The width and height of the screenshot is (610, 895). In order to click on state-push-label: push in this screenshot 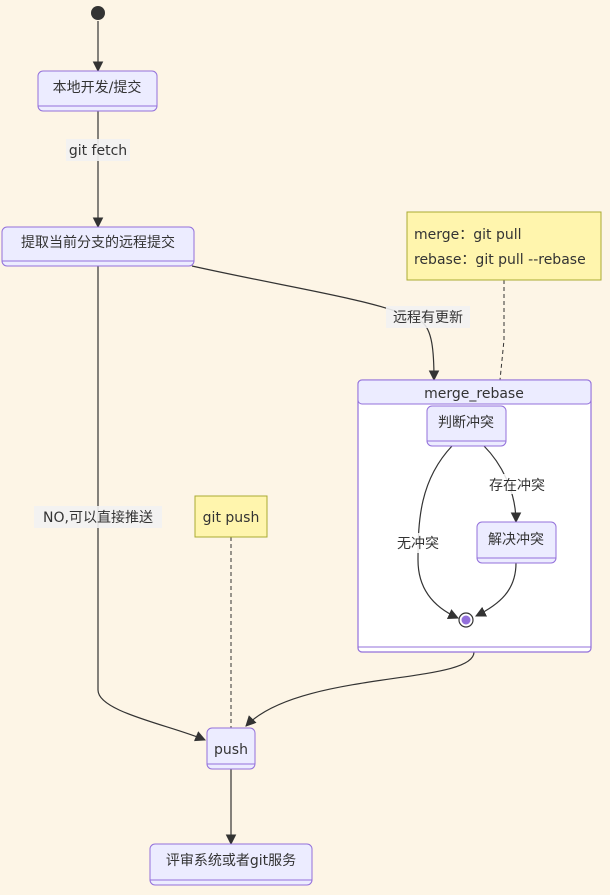, I will do `click(231, 750)`.